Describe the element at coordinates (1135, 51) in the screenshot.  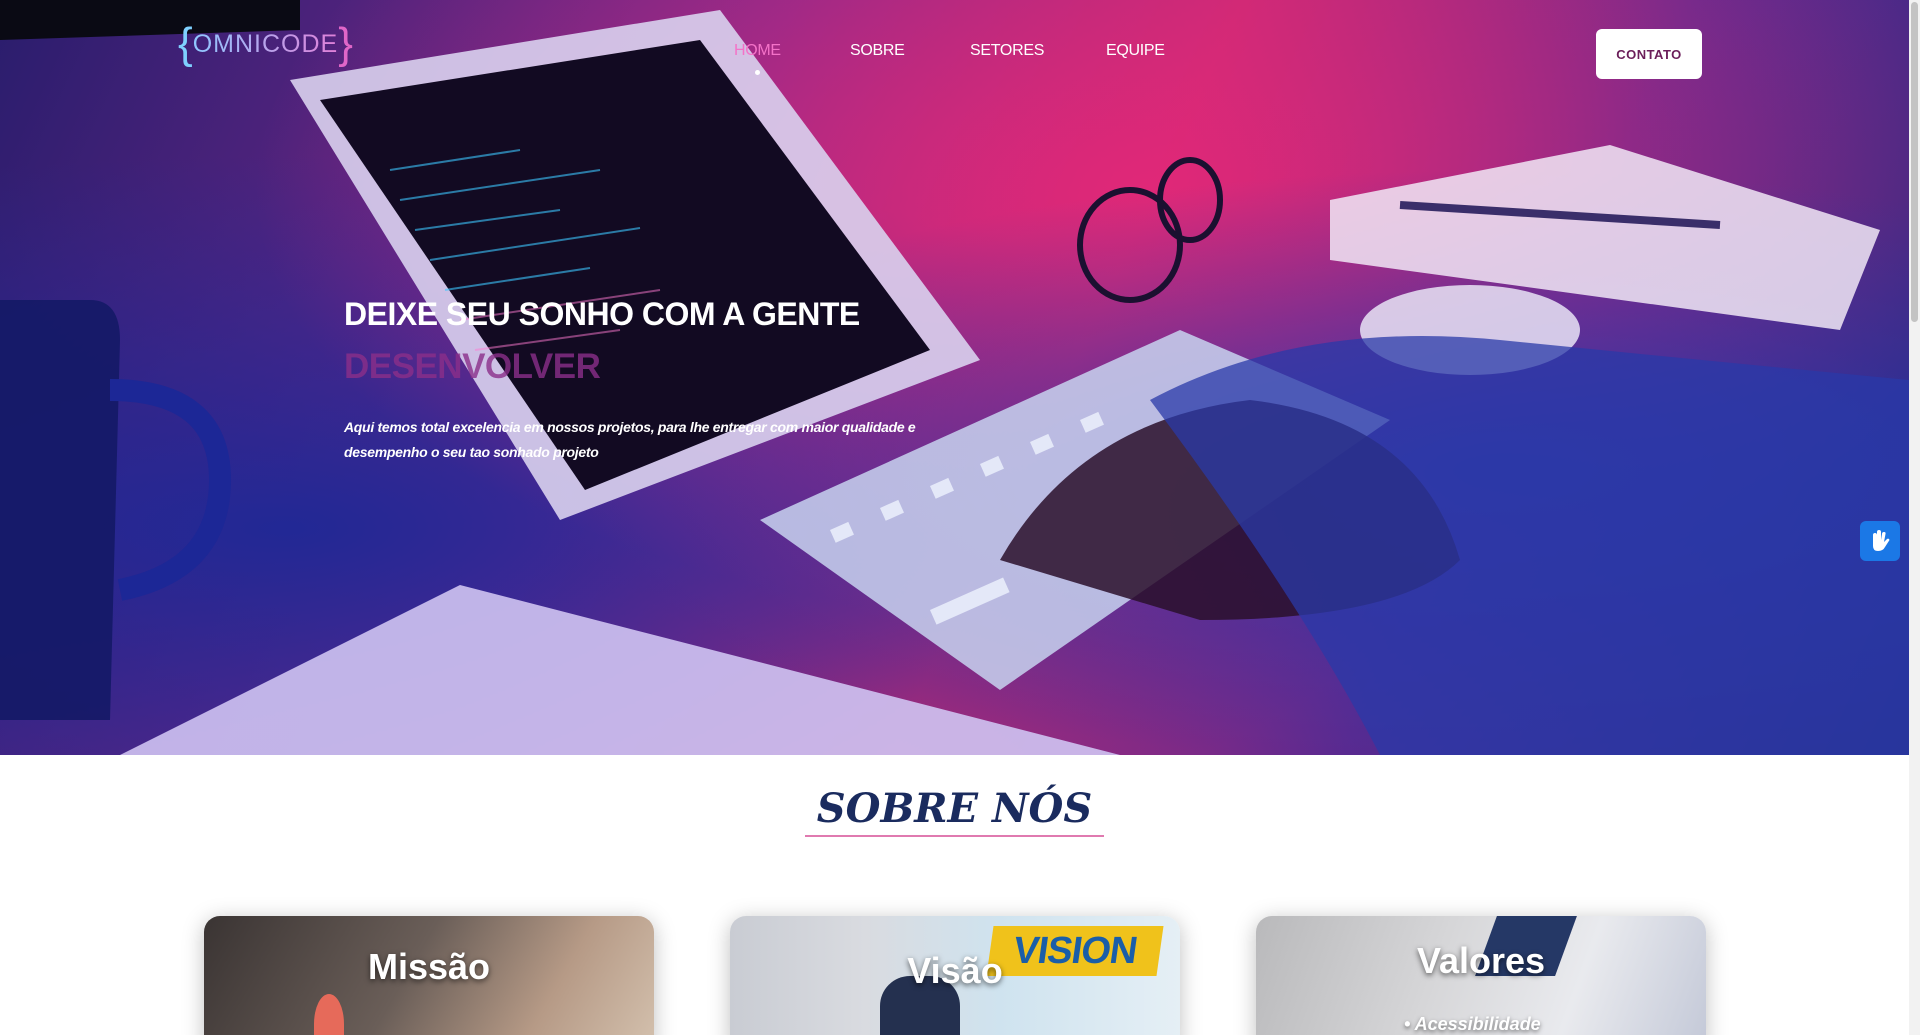
I see `nav-item-equipe: EQUIPE` at that location.